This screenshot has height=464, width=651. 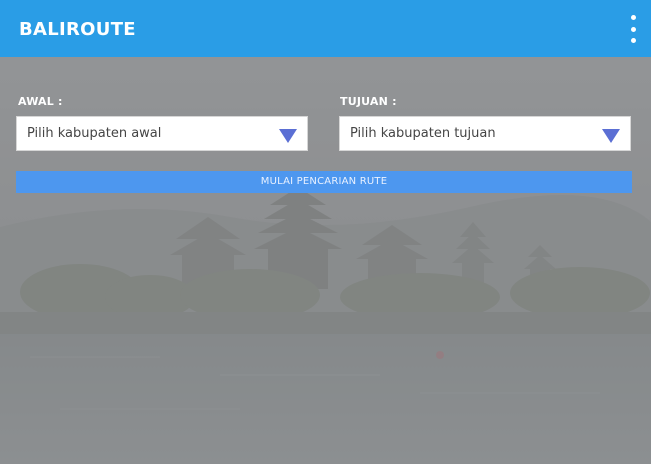 I want to click on start-route-search-button: MULAI PENCARIAN RUTE, so click(x=324, y=182).